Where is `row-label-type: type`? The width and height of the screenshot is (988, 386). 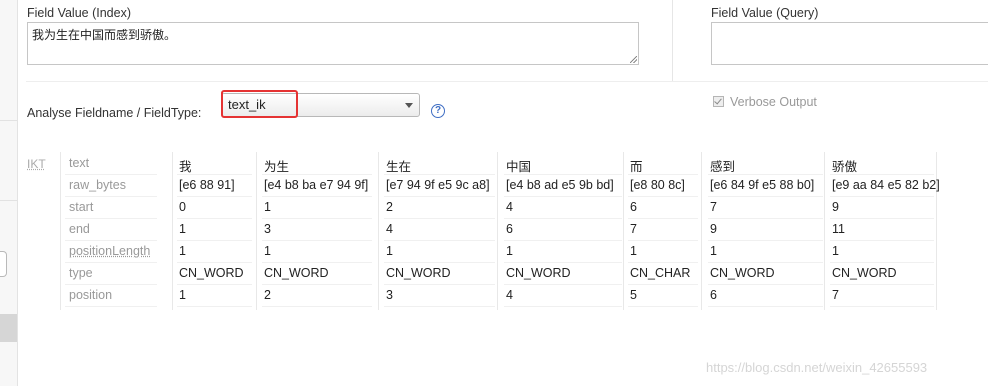
row-label-type: type is located at coordinates (81, 273).